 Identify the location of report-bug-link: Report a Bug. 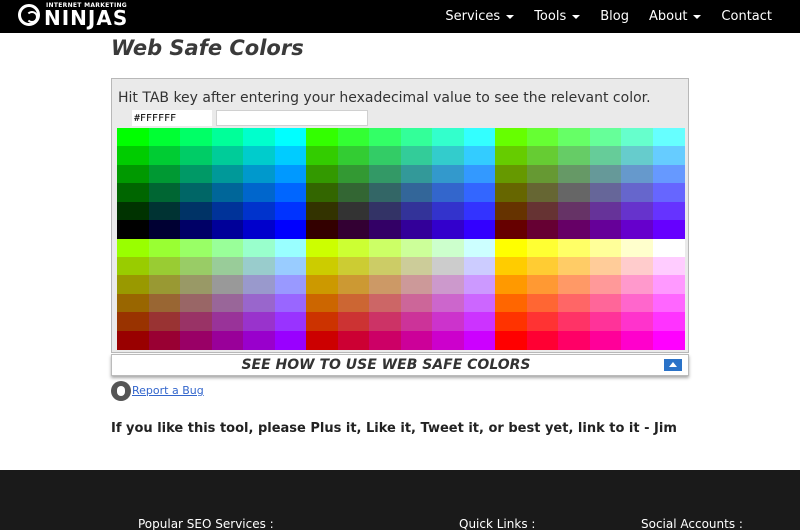
(168, 390).